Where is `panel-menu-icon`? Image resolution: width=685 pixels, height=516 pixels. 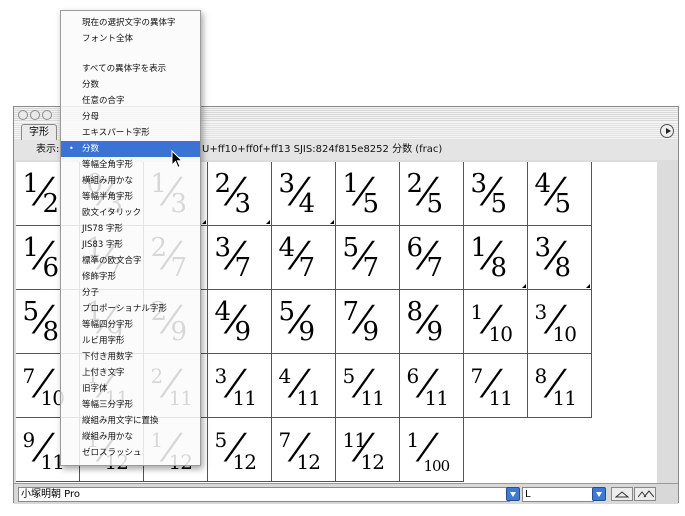 panel-menu-icon is located at coordinates (667, 131).